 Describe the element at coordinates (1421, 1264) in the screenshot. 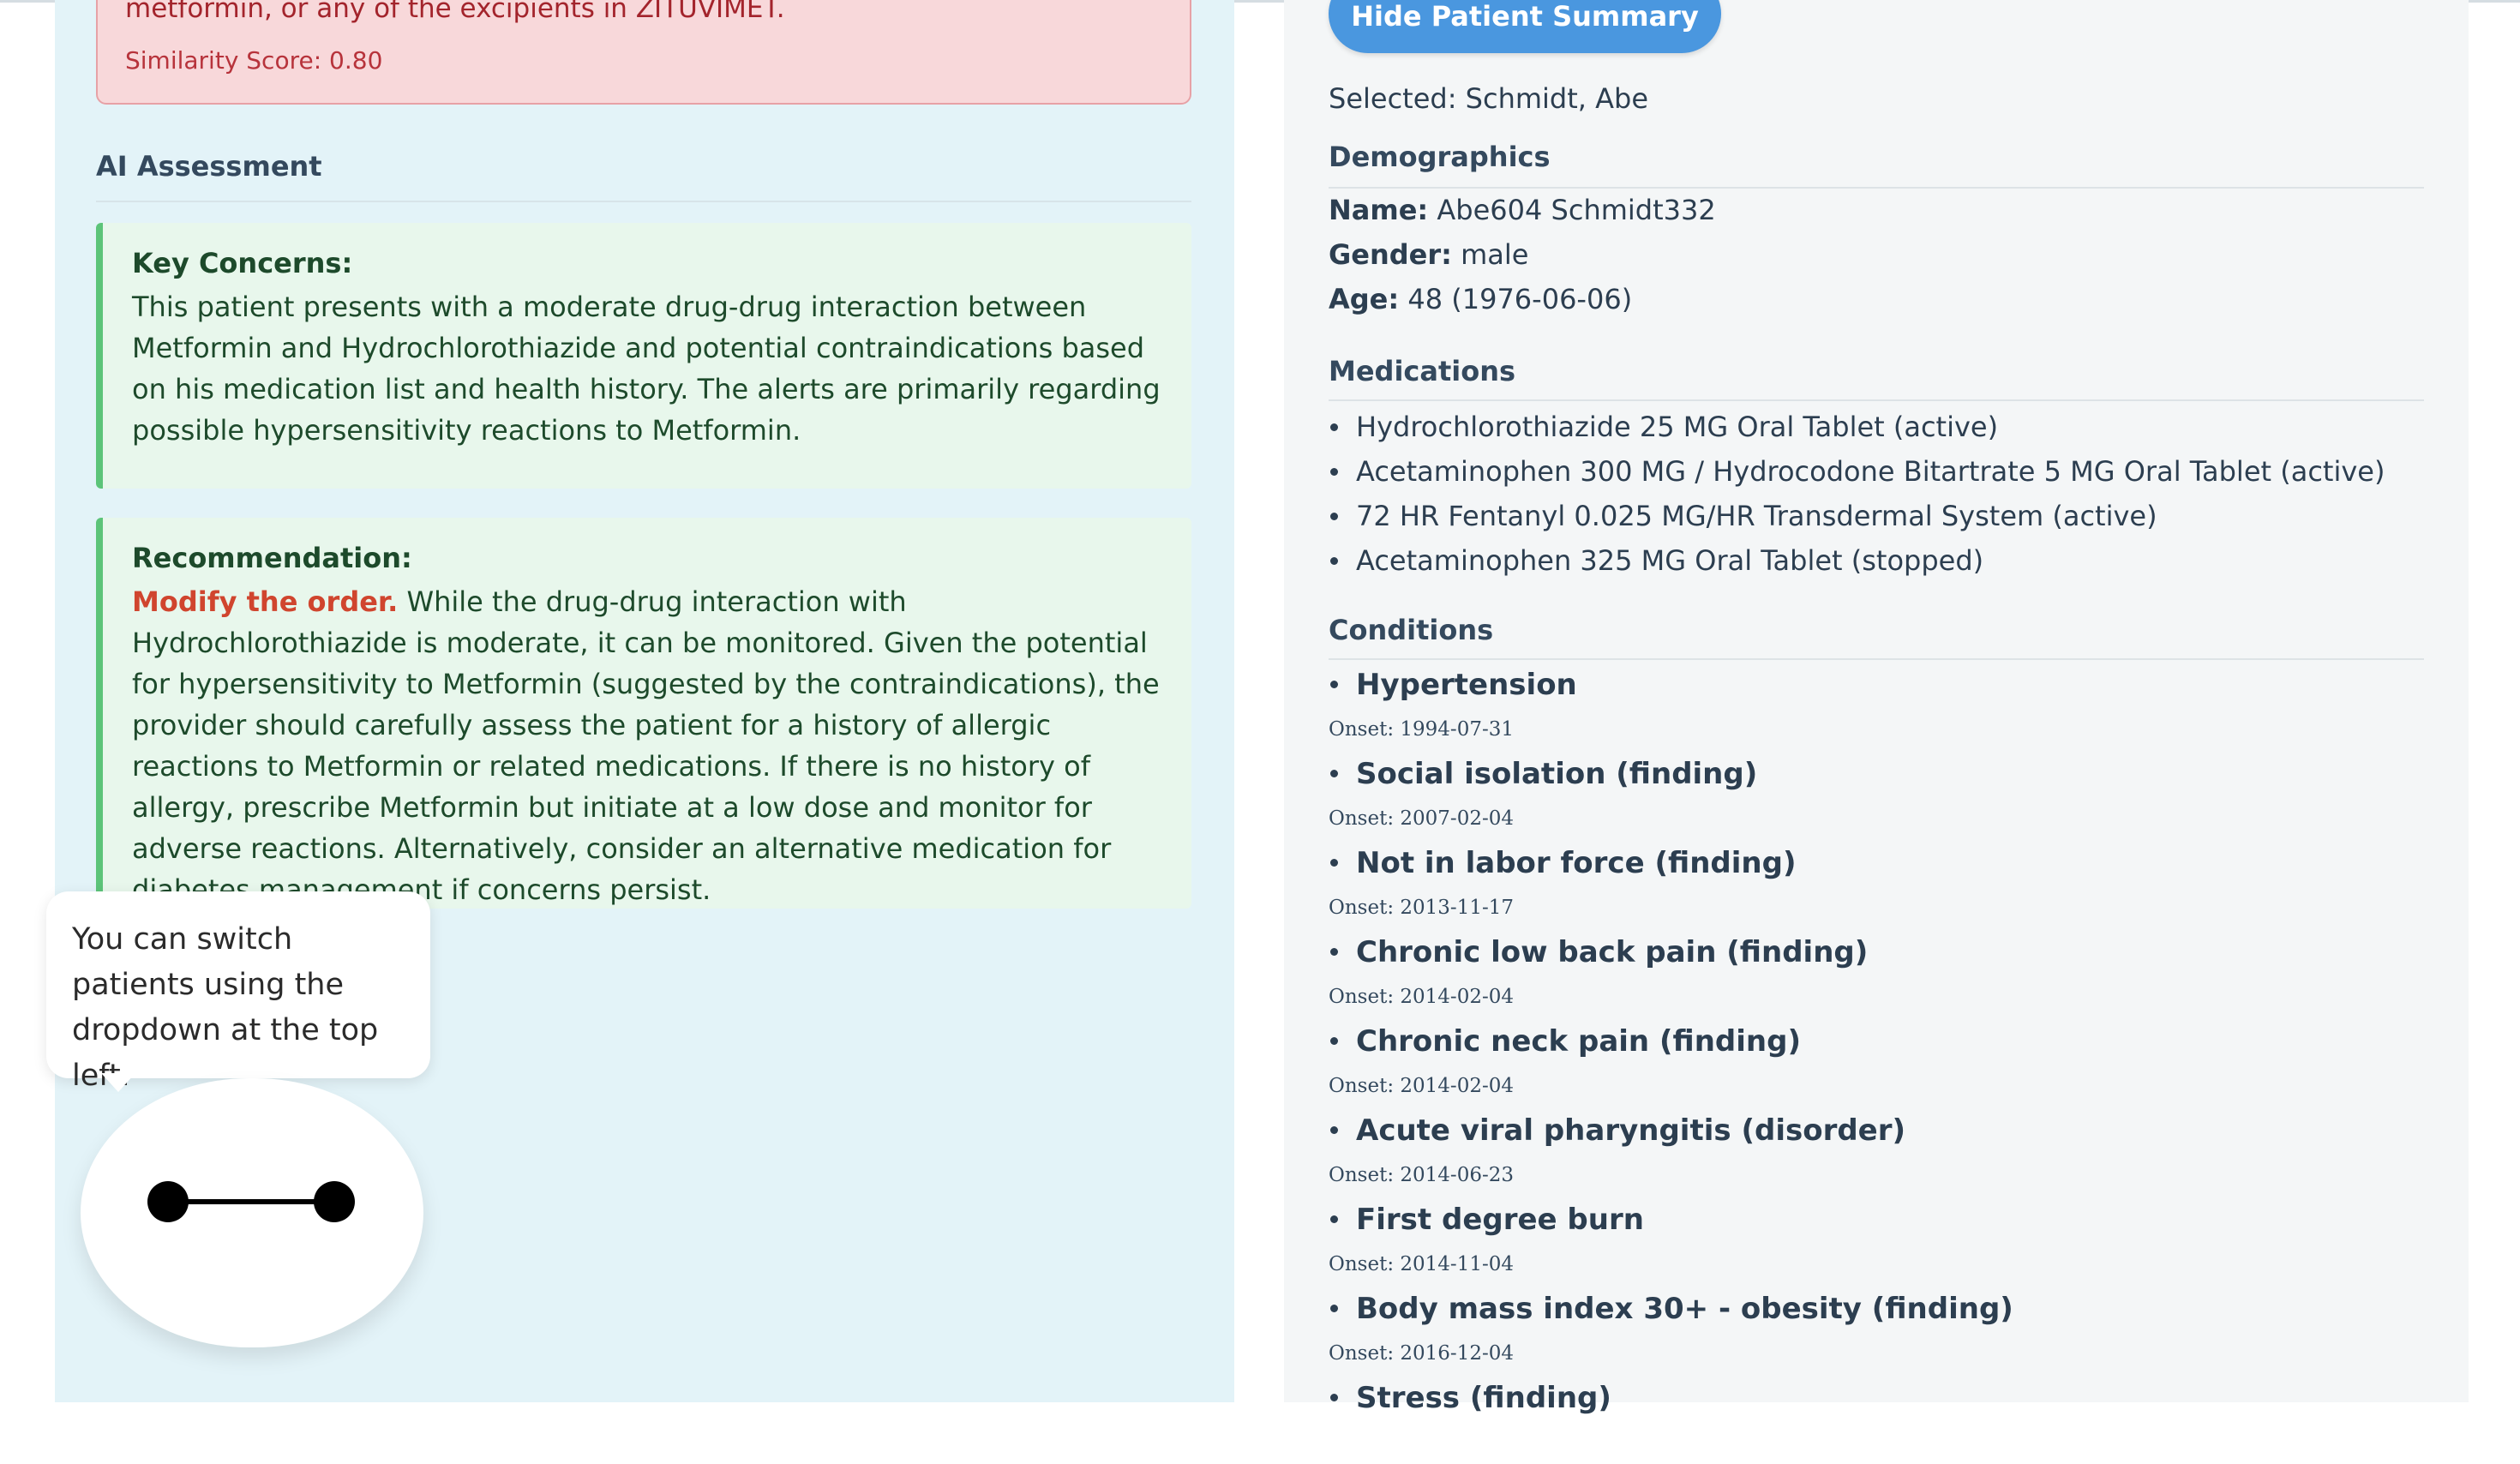

I see `condition-onset: Onset: 2014-11-04` at that location.